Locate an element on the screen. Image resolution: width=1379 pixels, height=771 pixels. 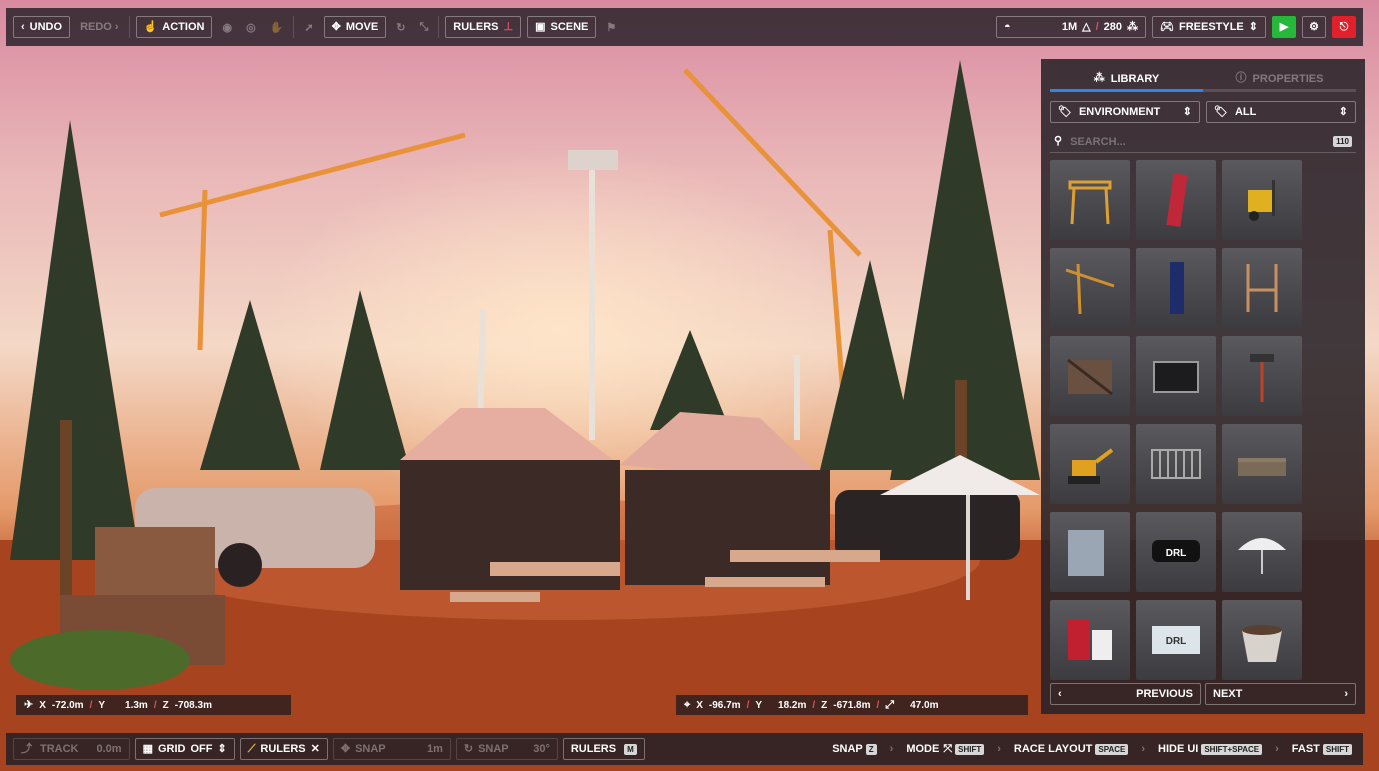
play-button: ▶ is located at coordinates (1284, 27).